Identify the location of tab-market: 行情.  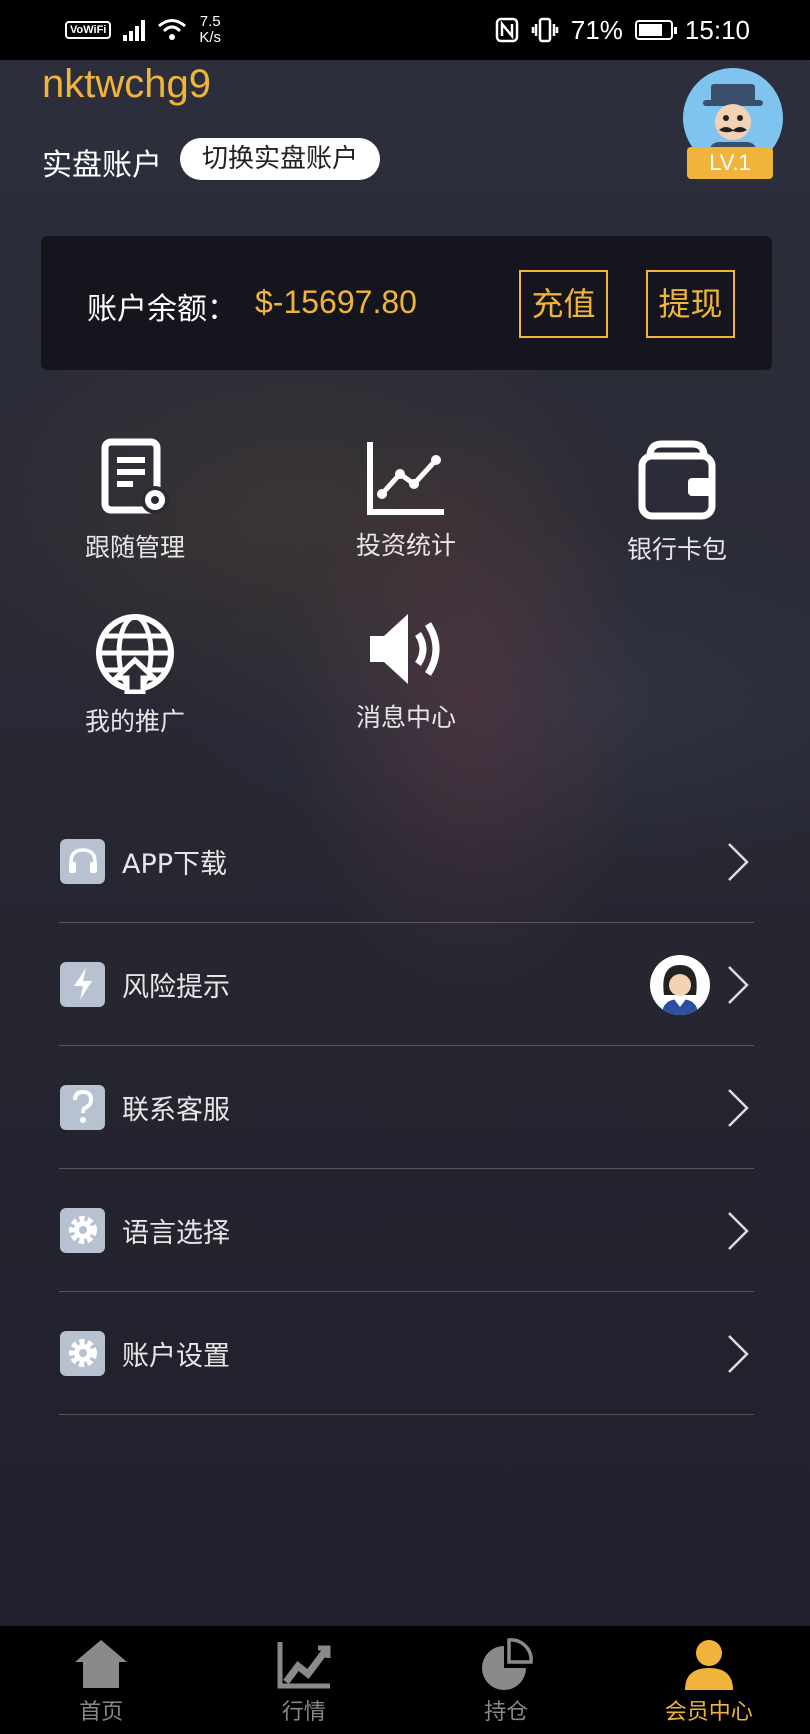
(304, 1680).